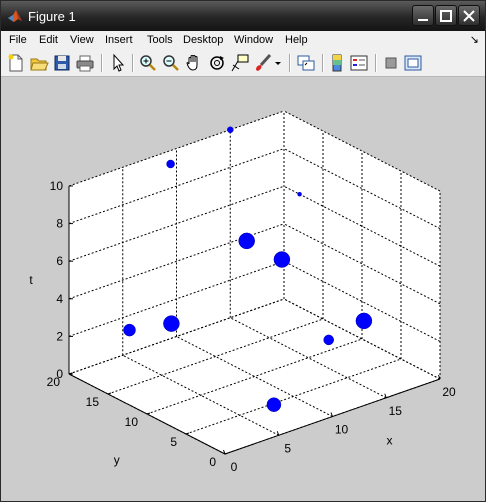 This screenshot has width=486, height=502. I want to click on save-figure-button, so click(62, 63).